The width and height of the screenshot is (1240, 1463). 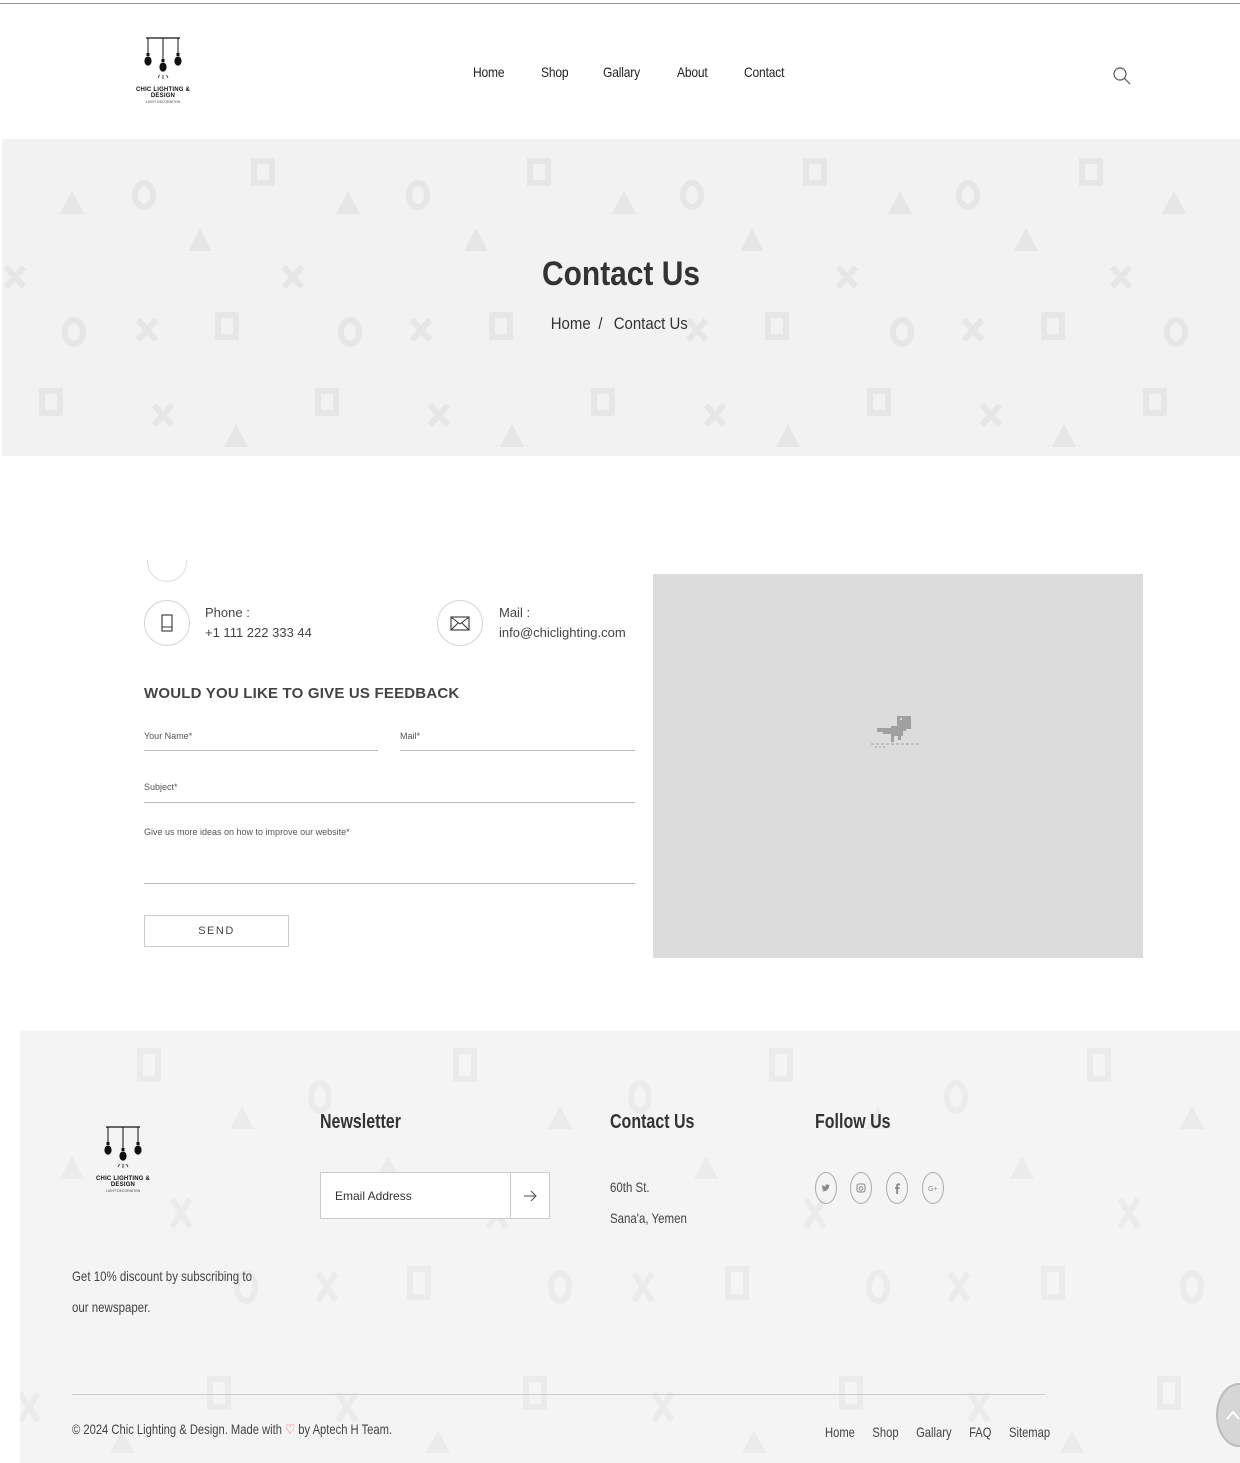 I want to click on breadcrumb-home: Home, so click(x=571, y=323).